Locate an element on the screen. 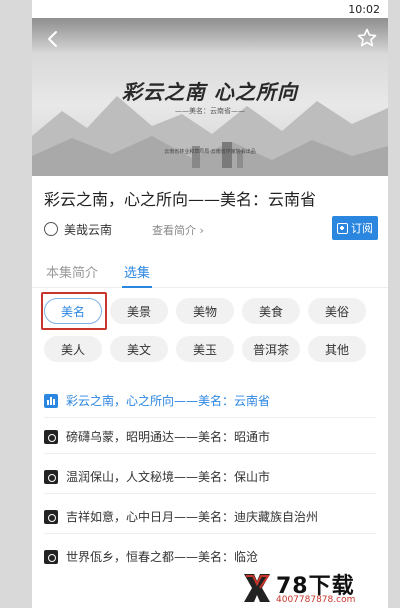 This screenshot has height=608, width=400. chip-category: 美食 is located at coordinates (271, 311).